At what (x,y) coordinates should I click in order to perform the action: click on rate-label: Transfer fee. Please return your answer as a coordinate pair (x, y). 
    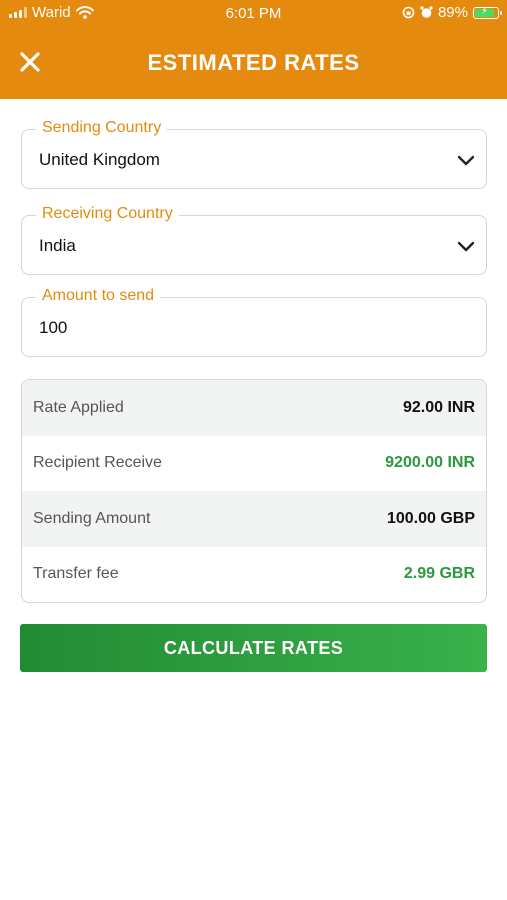
    Looking at the image, I should click on (76, 574).